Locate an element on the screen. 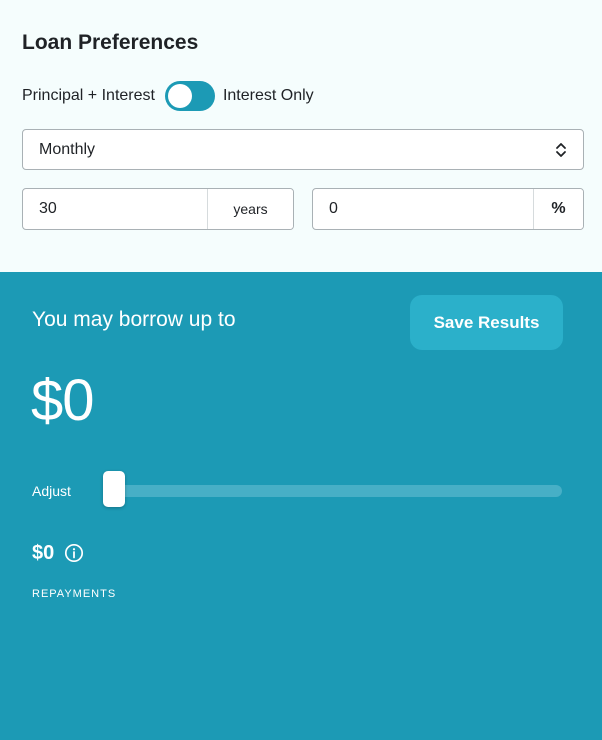  repayment-row: $0 is located at coordinates (58, 553).